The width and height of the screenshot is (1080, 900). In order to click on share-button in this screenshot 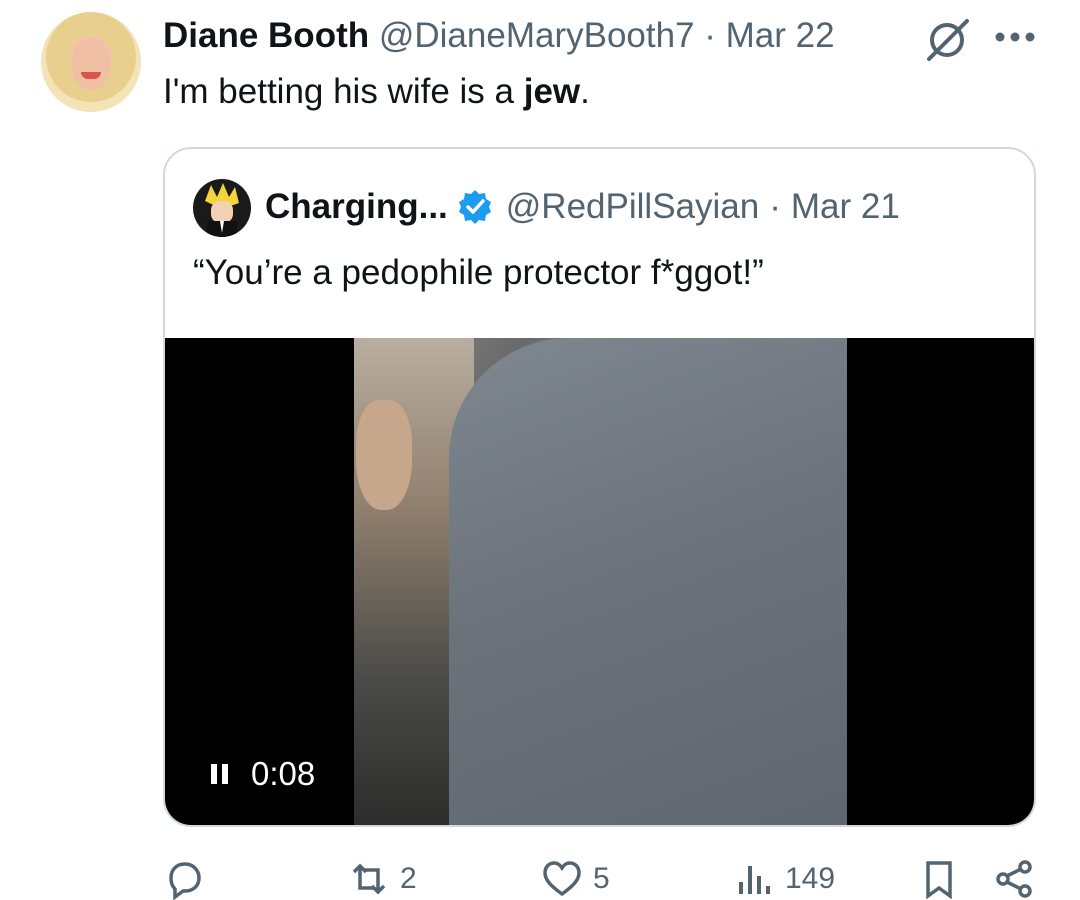, I will do `click(1014, 879)`.